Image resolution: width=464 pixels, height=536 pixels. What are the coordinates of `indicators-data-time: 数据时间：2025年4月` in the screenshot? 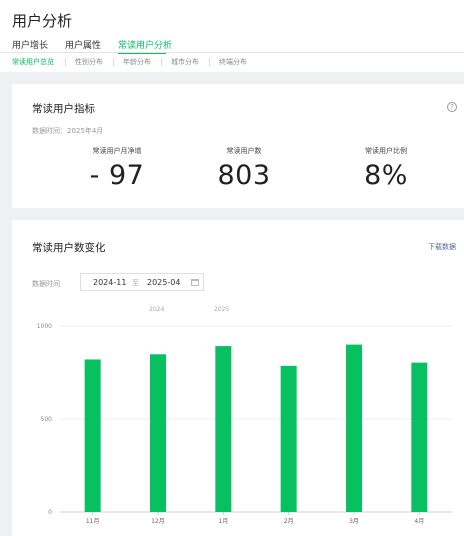 It's located at (68, 131).